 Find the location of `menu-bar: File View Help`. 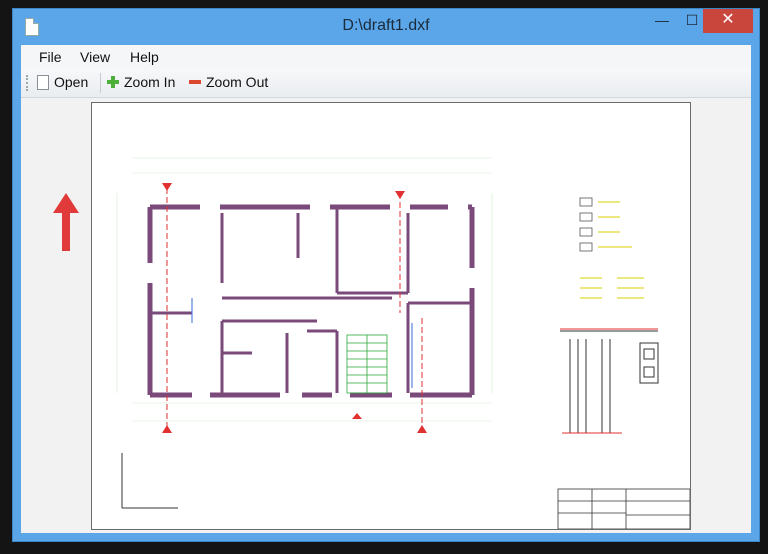

menu-bar: File View Help is located at coordinates (386, 57).